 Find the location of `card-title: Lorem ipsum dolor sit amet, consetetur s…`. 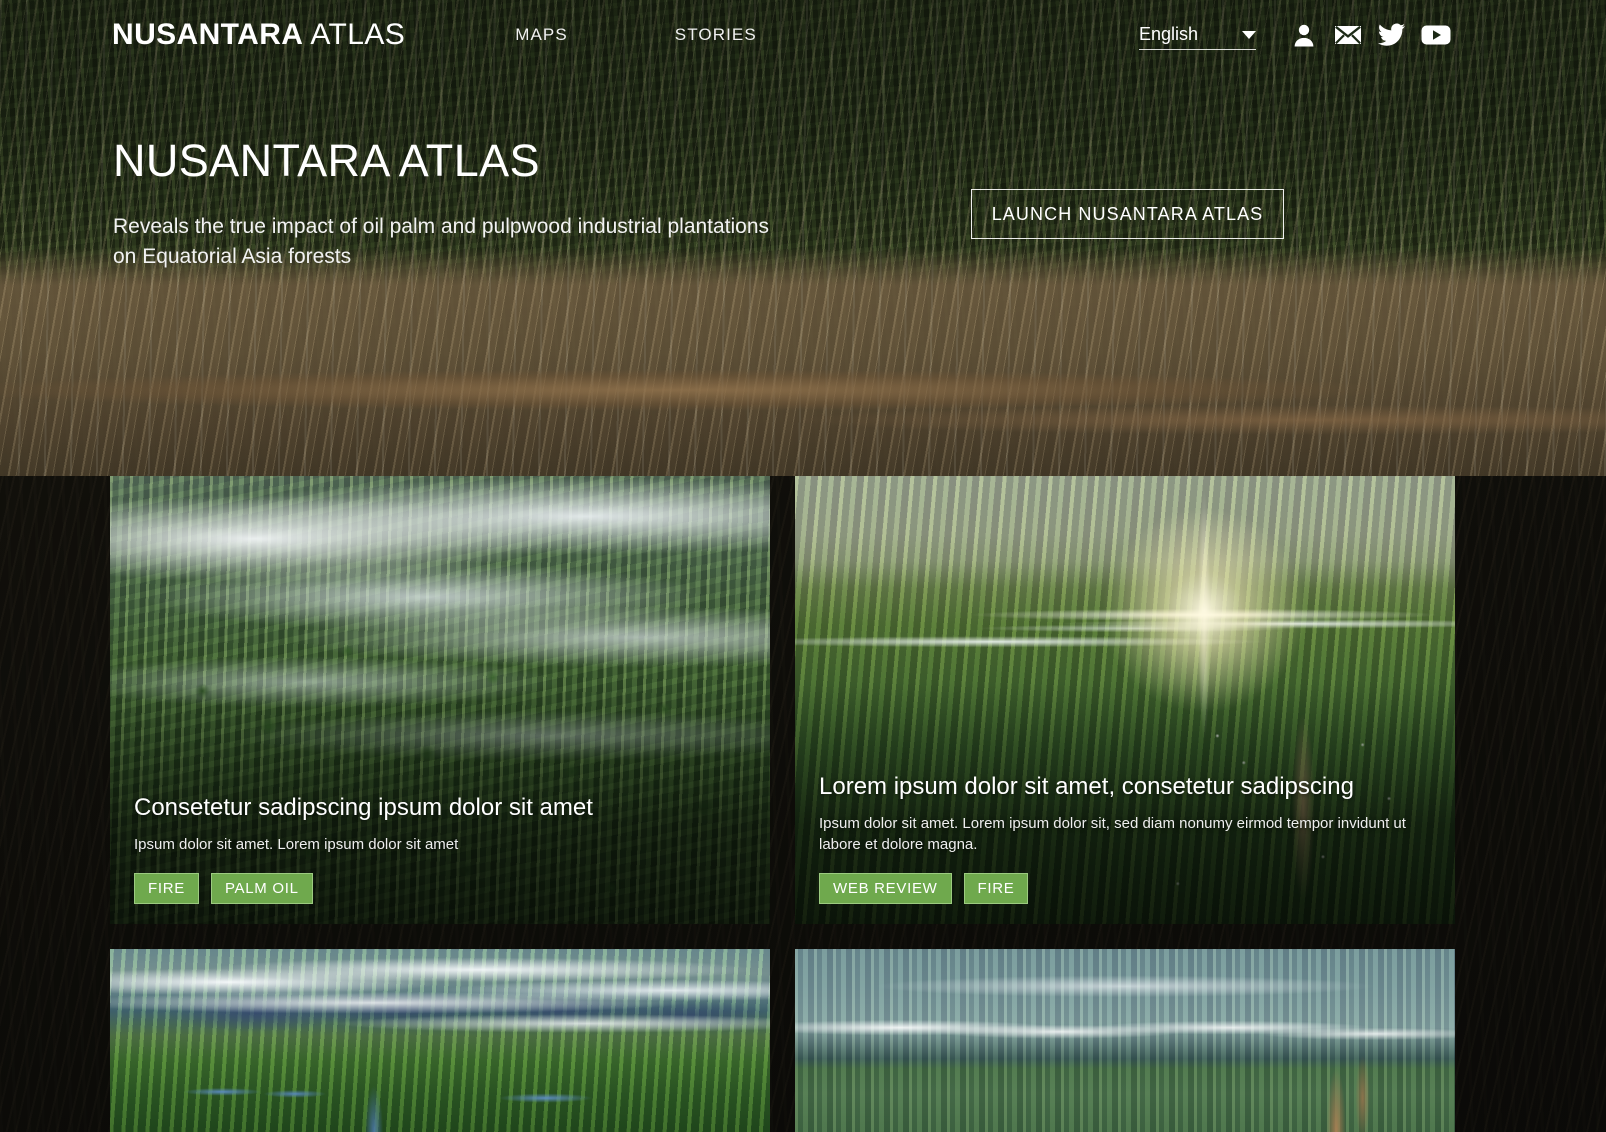

card-title: Lorem ipsum dolor sit amet, consetetur s… is located at coordinates (1086, 786).